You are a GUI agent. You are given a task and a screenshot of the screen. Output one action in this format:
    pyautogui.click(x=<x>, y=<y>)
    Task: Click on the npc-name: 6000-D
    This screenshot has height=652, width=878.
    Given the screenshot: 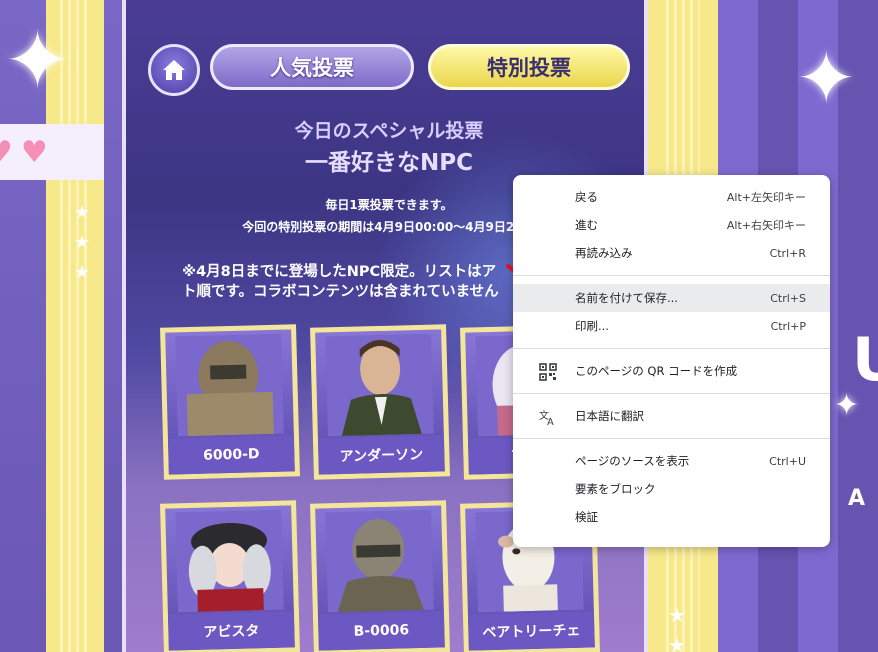 What is the action you would take?
    pyautogui.click(x=231, y=455)
    